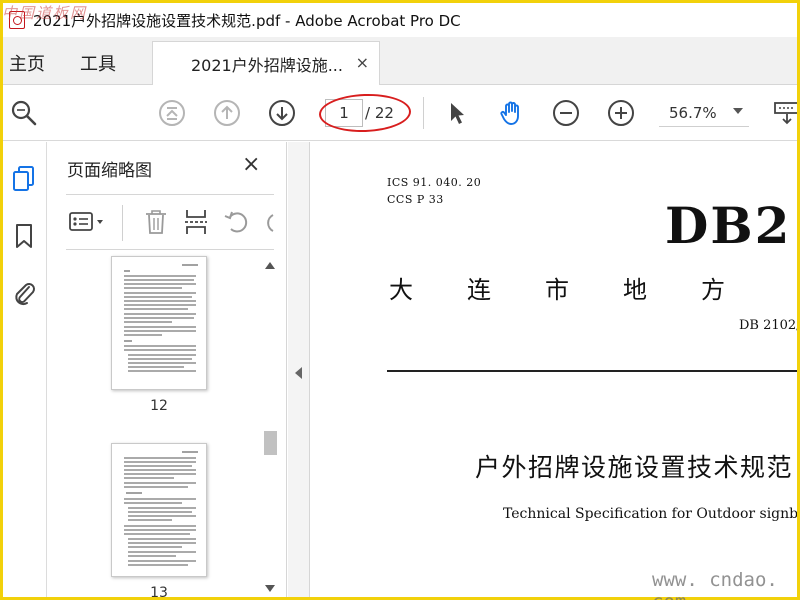 Image resolution: width=800 pixels, height=600 pixels. I want to click on scroll-down-icon, so click(270, 588).